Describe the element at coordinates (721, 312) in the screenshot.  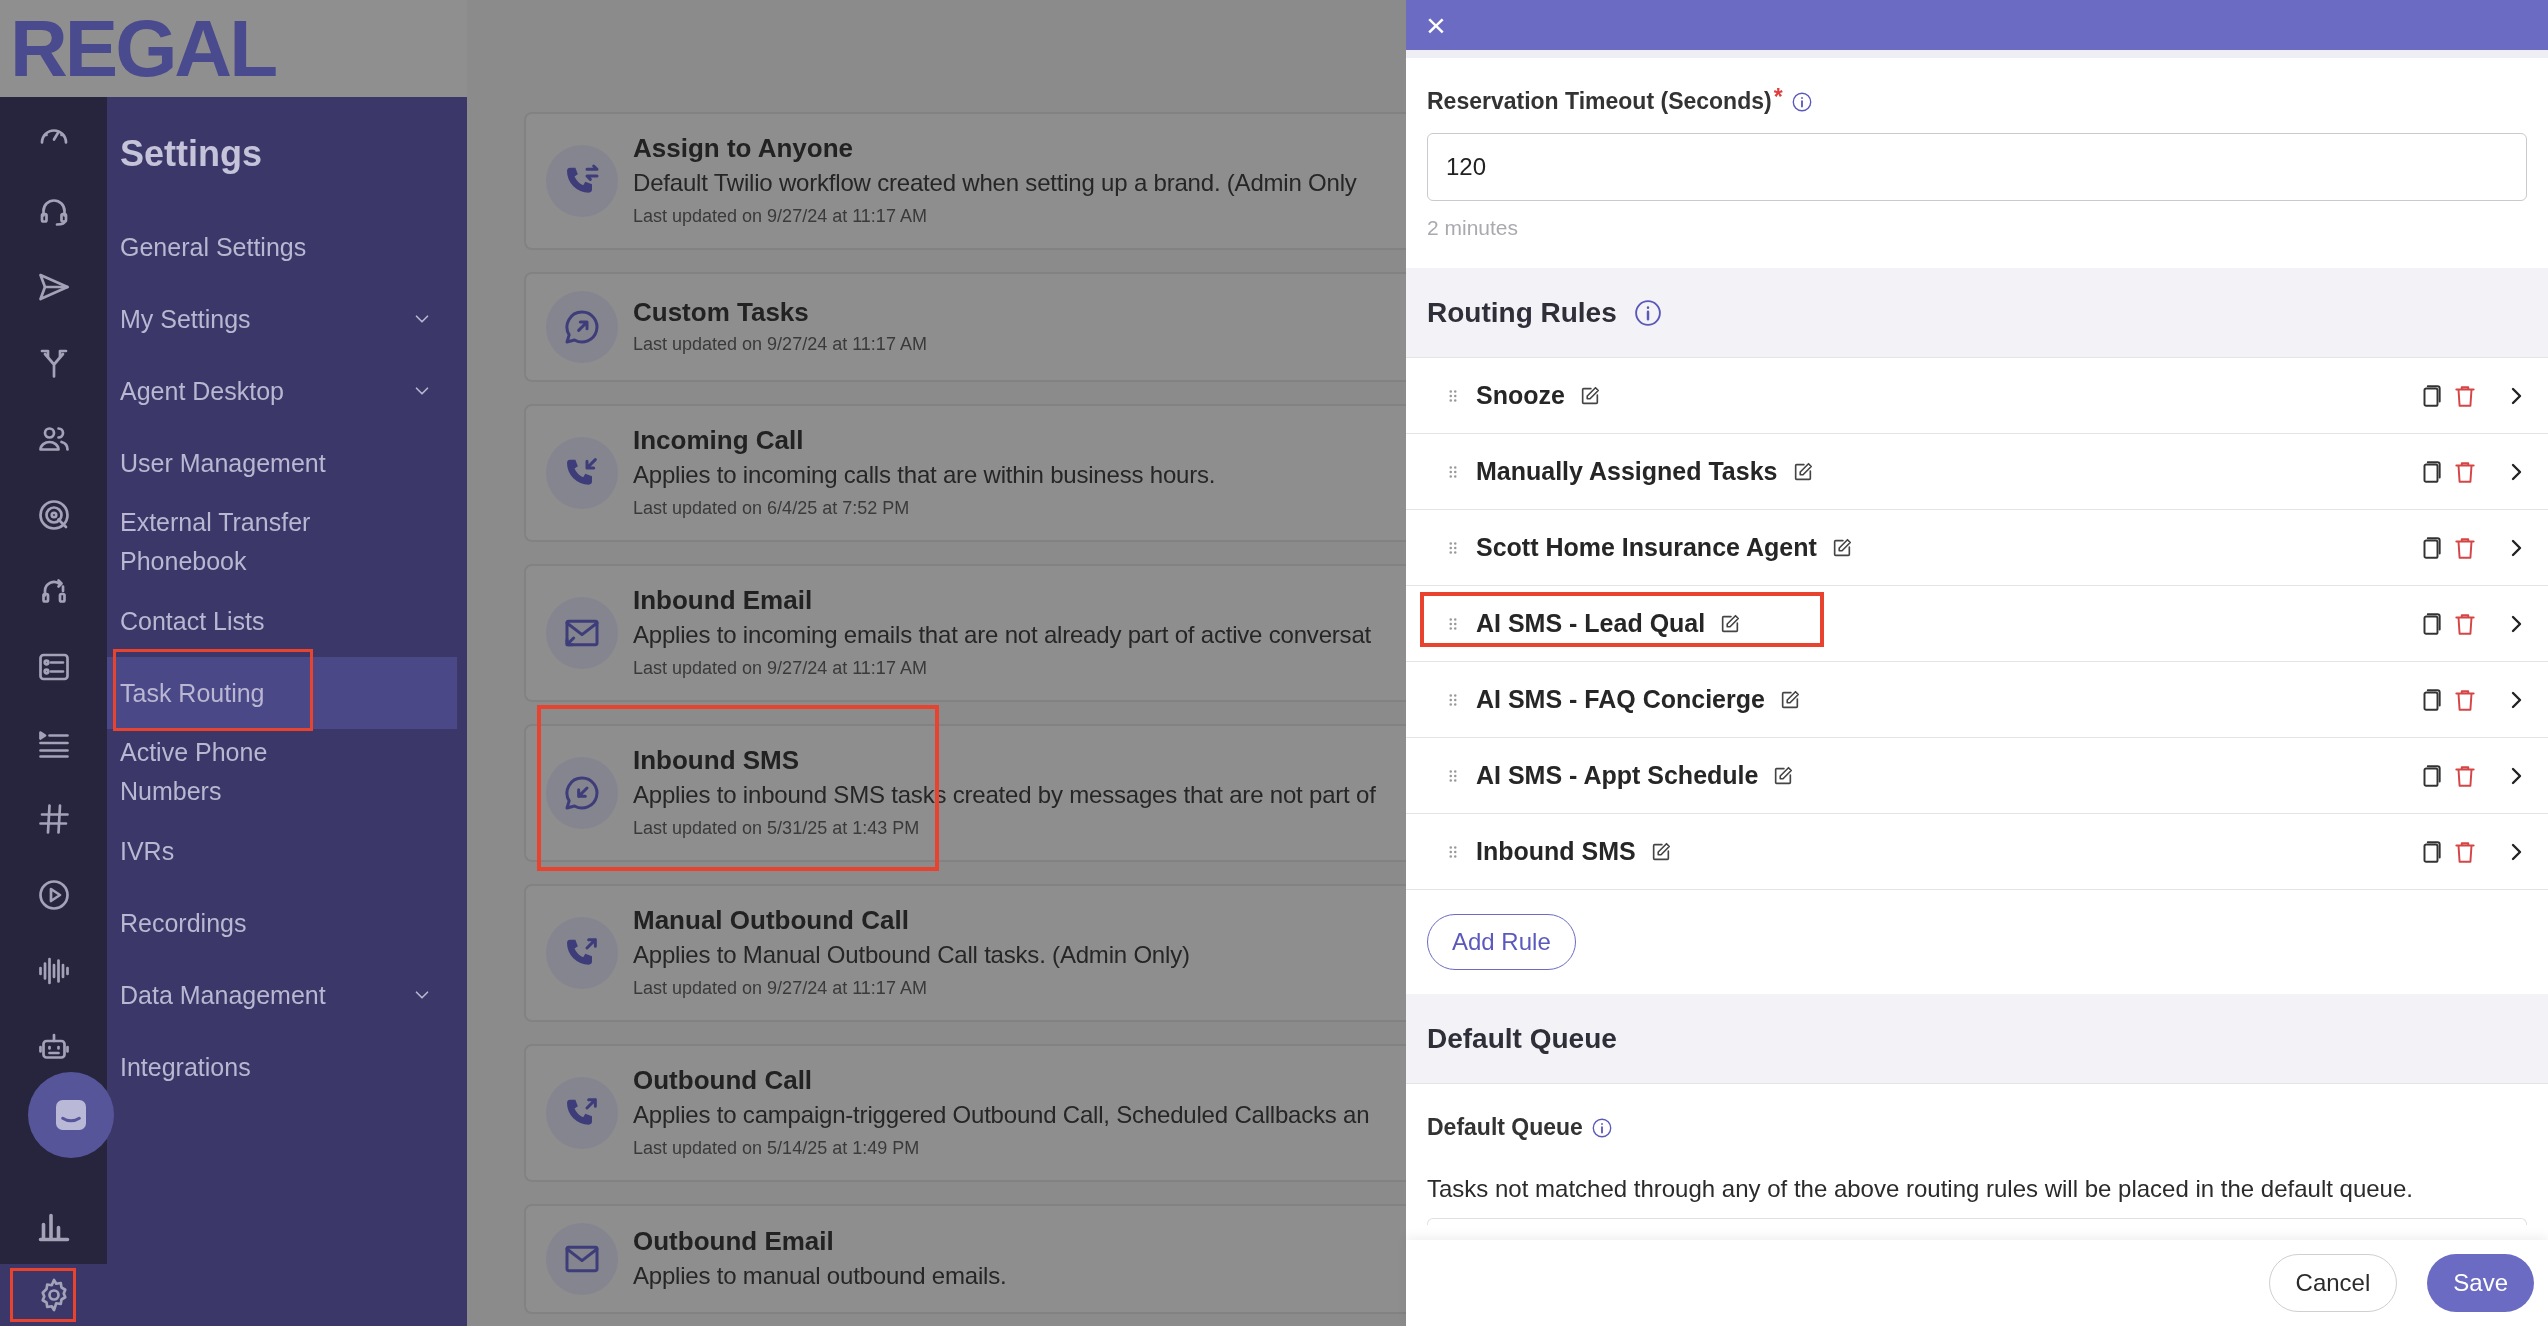
I see `workflow-title: Custom Tasks` at that location.